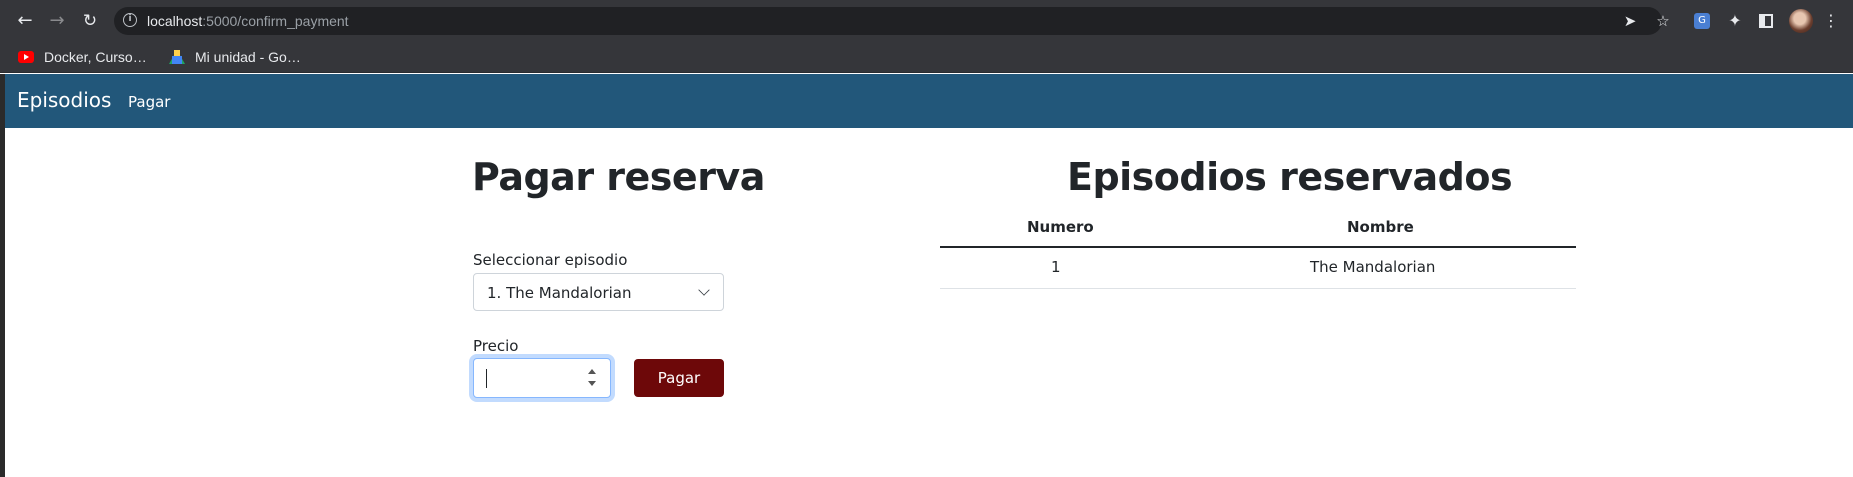 This screenshot has height=477, width=1853. Describe the element at coordinates (1056, 267) in the screenshot. I see `cell-numero: 1` at that location.